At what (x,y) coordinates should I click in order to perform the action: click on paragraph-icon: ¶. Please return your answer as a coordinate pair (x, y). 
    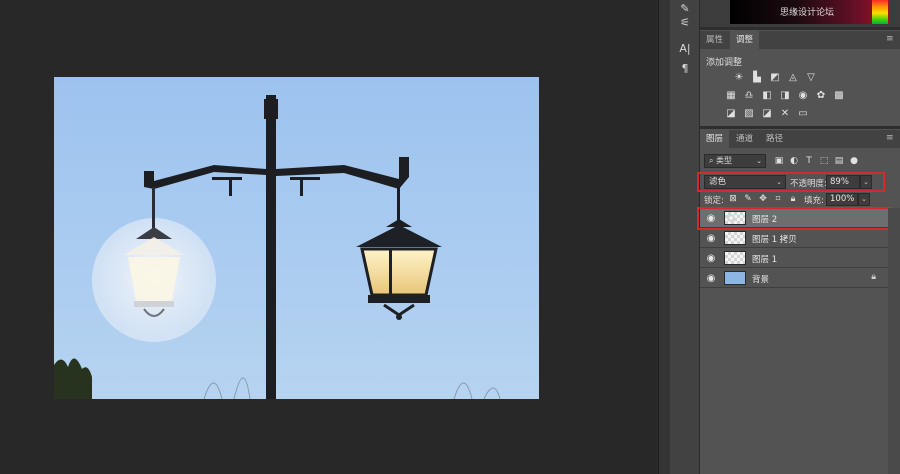
    Looking at the image, I should click on (685, 68).